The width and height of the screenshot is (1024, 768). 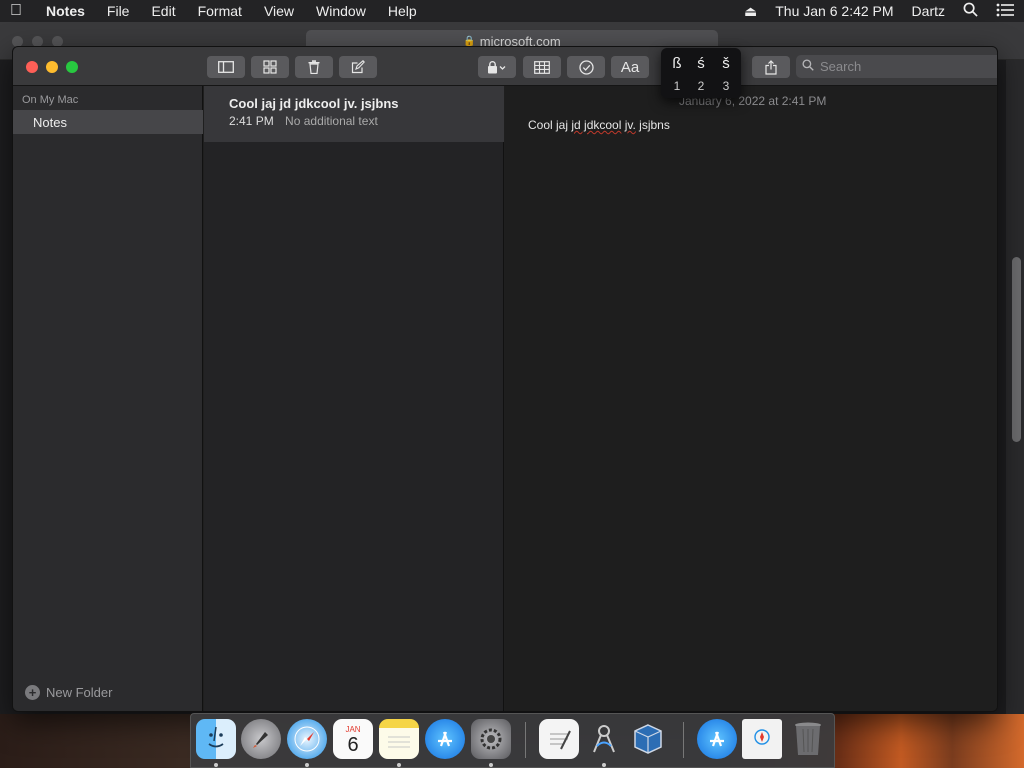 What do you see at coordinates (52, 67) in the screenshot?
I see `minimize-button` at bounding box center [52, 67].